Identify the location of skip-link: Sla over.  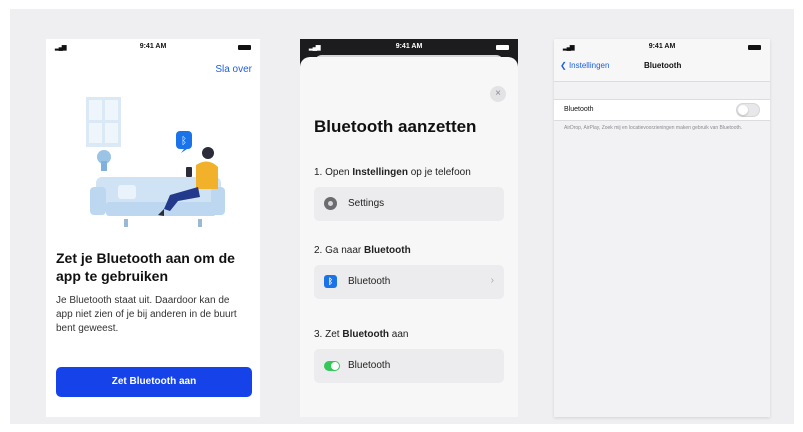
(233, 69).